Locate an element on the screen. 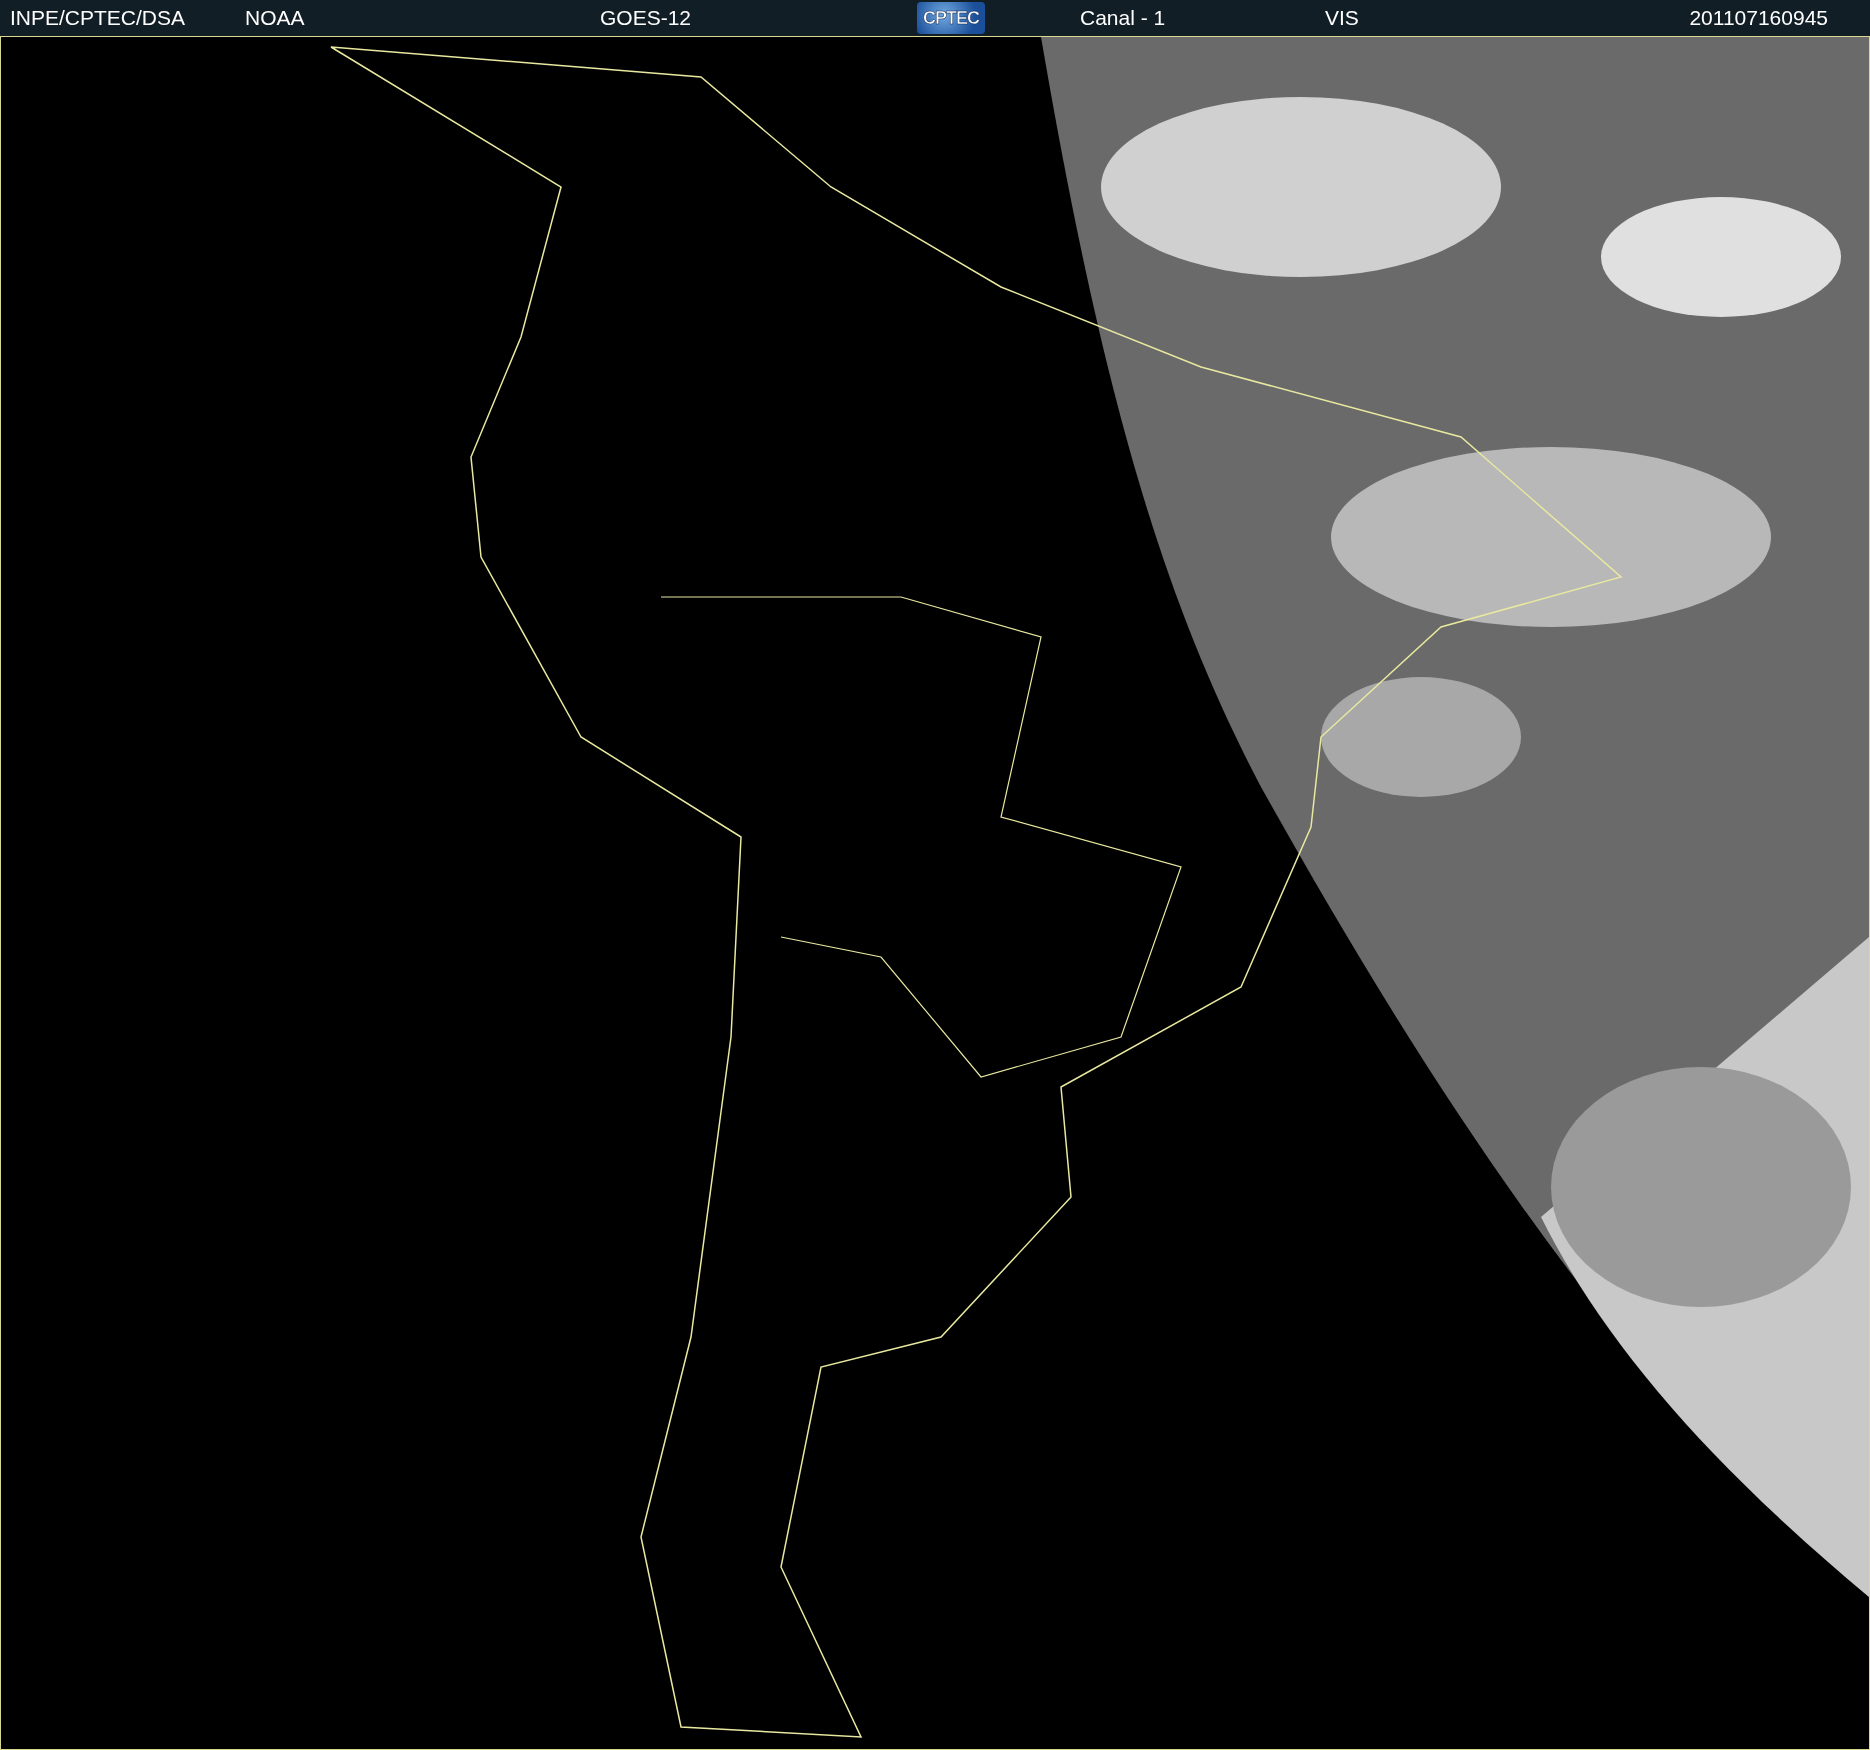  logo: CPTEC is located at coordinates (951, 18).